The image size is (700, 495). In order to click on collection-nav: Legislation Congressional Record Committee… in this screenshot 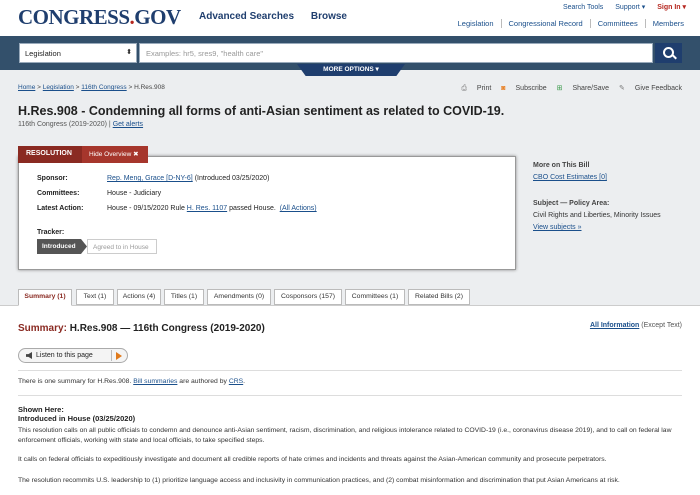, I will do `click(564, 23)`.